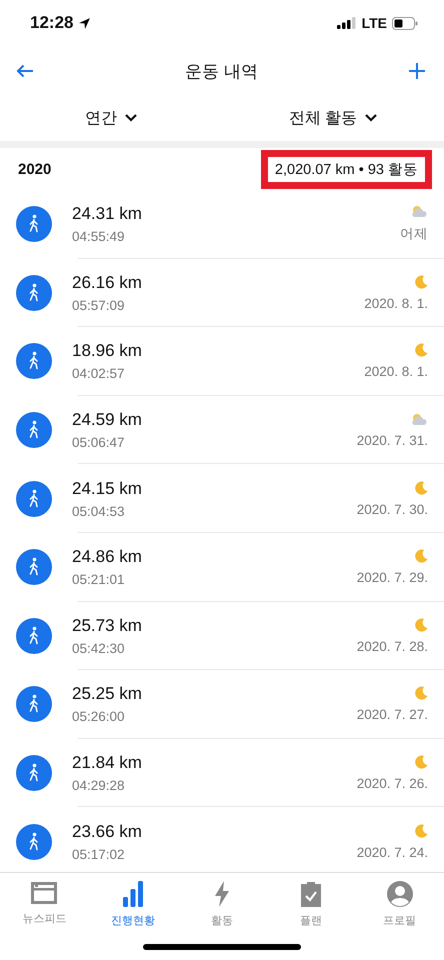  I want to click on activity-duration: 05:26:00, so click(99, 716).